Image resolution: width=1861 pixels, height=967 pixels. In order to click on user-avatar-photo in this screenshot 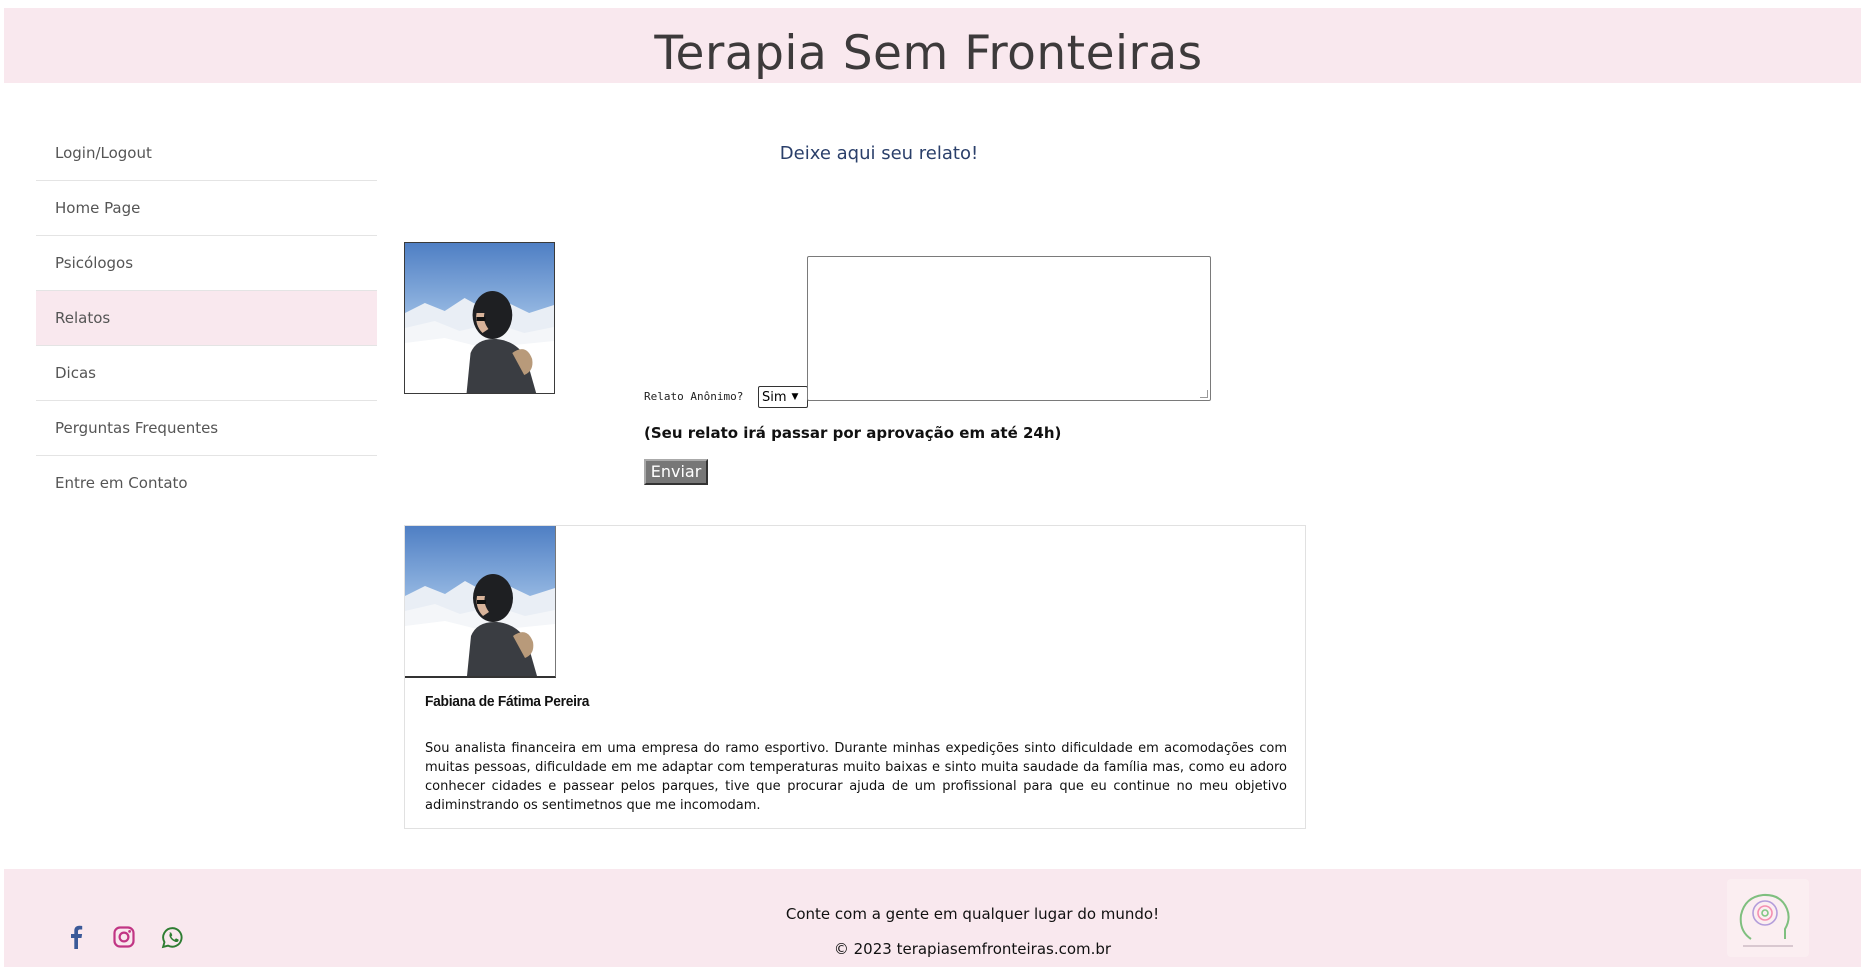, I will do `click(479, 318)`.